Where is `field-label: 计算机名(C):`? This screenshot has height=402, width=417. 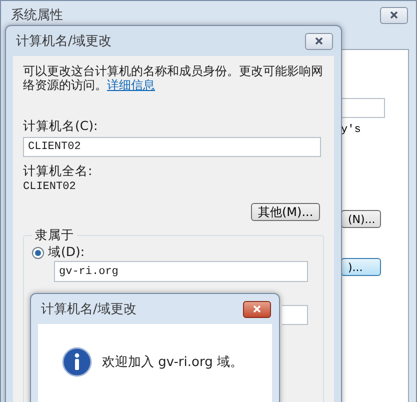 field-label: 计算机名(C): is located at coordinates (61, 126).